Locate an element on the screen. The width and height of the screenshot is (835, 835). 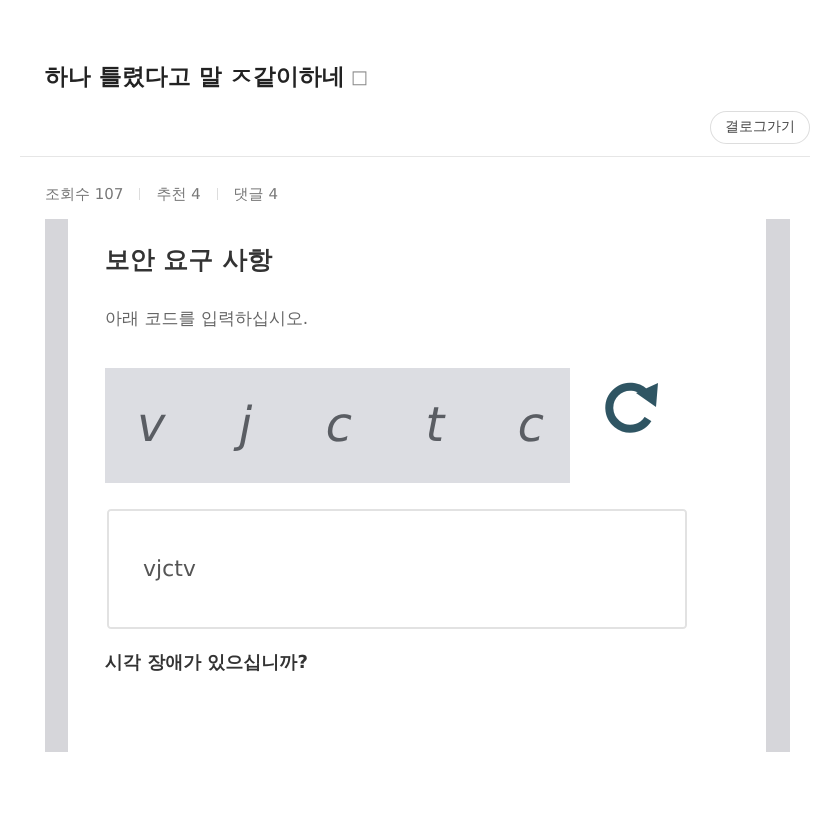
answer-field: vjctv is located at coordinates (397, 569).